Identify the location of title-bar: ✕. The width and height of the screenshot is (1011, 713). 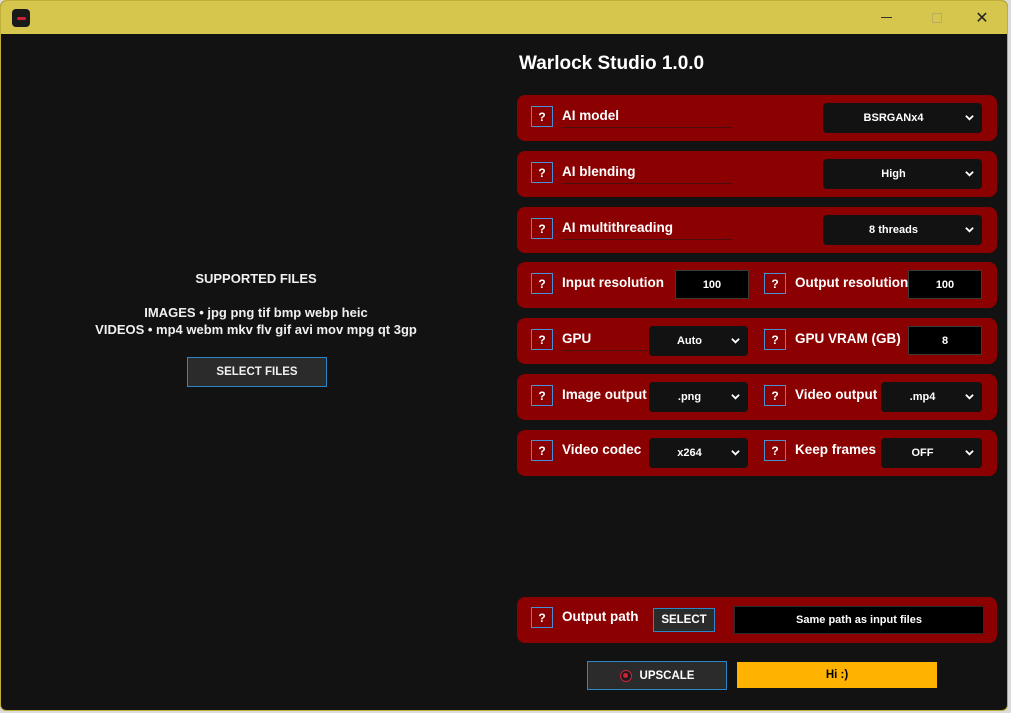
(504, 17).